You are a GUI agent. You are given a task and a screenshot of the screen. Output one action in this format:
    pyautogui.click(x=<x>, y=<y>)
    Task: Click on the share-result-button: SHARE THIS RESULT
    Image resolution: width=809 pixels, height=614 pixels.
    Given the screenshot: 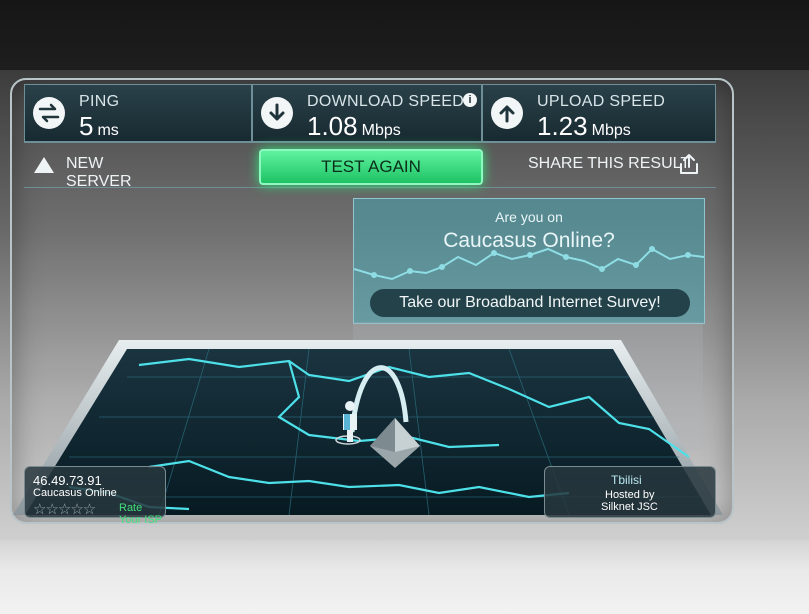 What is the action you would take?
    pyautogui.click(x=616, y=165)
    